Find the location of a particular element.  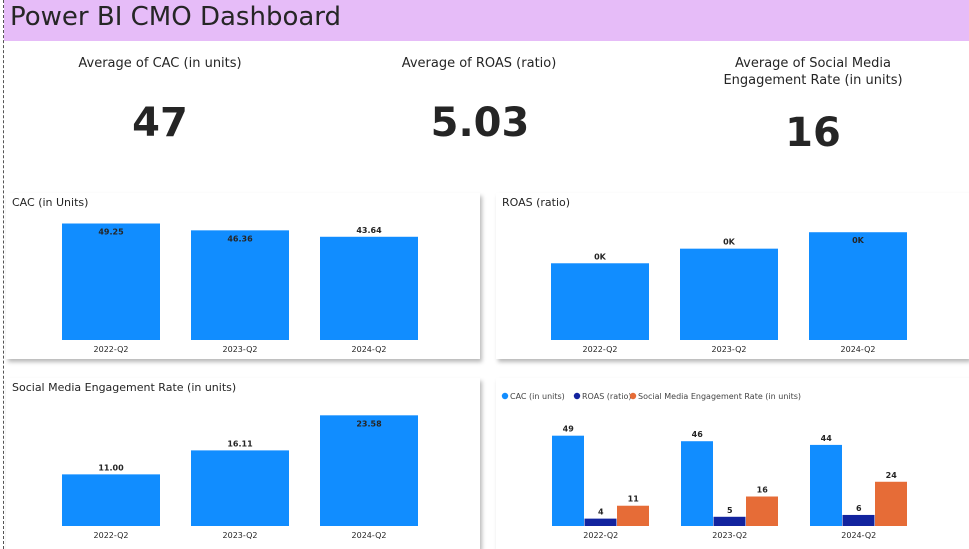

data-label: 4 is located at coordinates (601, 512).